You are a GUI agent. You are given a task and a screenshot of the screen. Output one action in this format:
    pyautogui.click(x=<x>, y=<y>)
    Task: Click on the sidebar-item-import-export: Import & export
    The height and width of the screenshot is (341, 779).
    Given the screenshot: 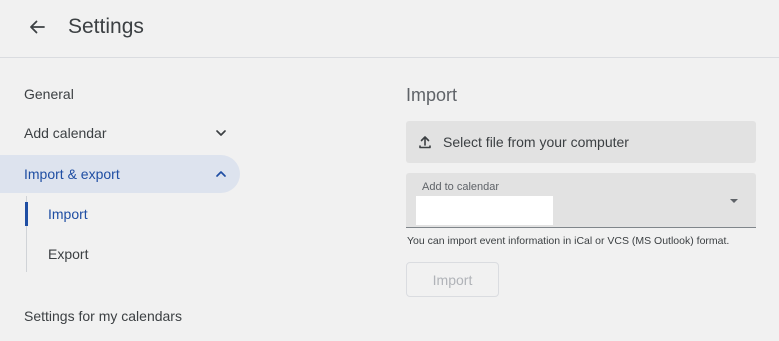 What is the action you would take?
    pyautogui.click(x=120, y=174)
    